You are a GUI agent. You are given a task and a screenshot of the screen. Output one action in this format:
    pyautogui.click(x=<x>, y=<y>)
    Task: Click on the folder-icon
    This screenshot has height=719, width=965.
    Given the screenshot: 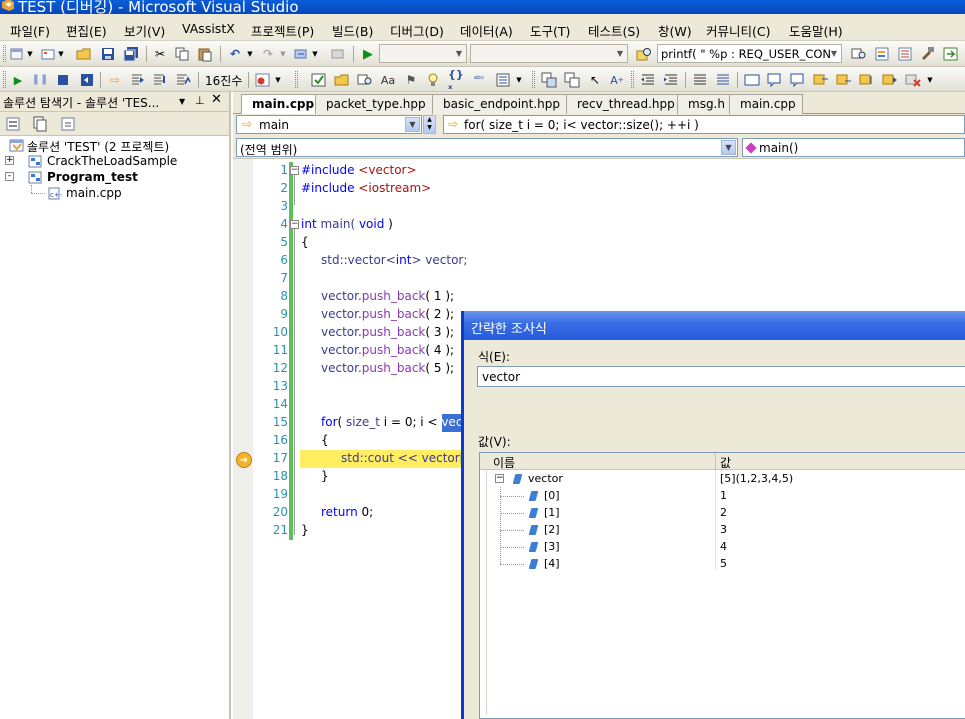 What is the action you would take?
    pyautogui.click(x=342, y=80)
    